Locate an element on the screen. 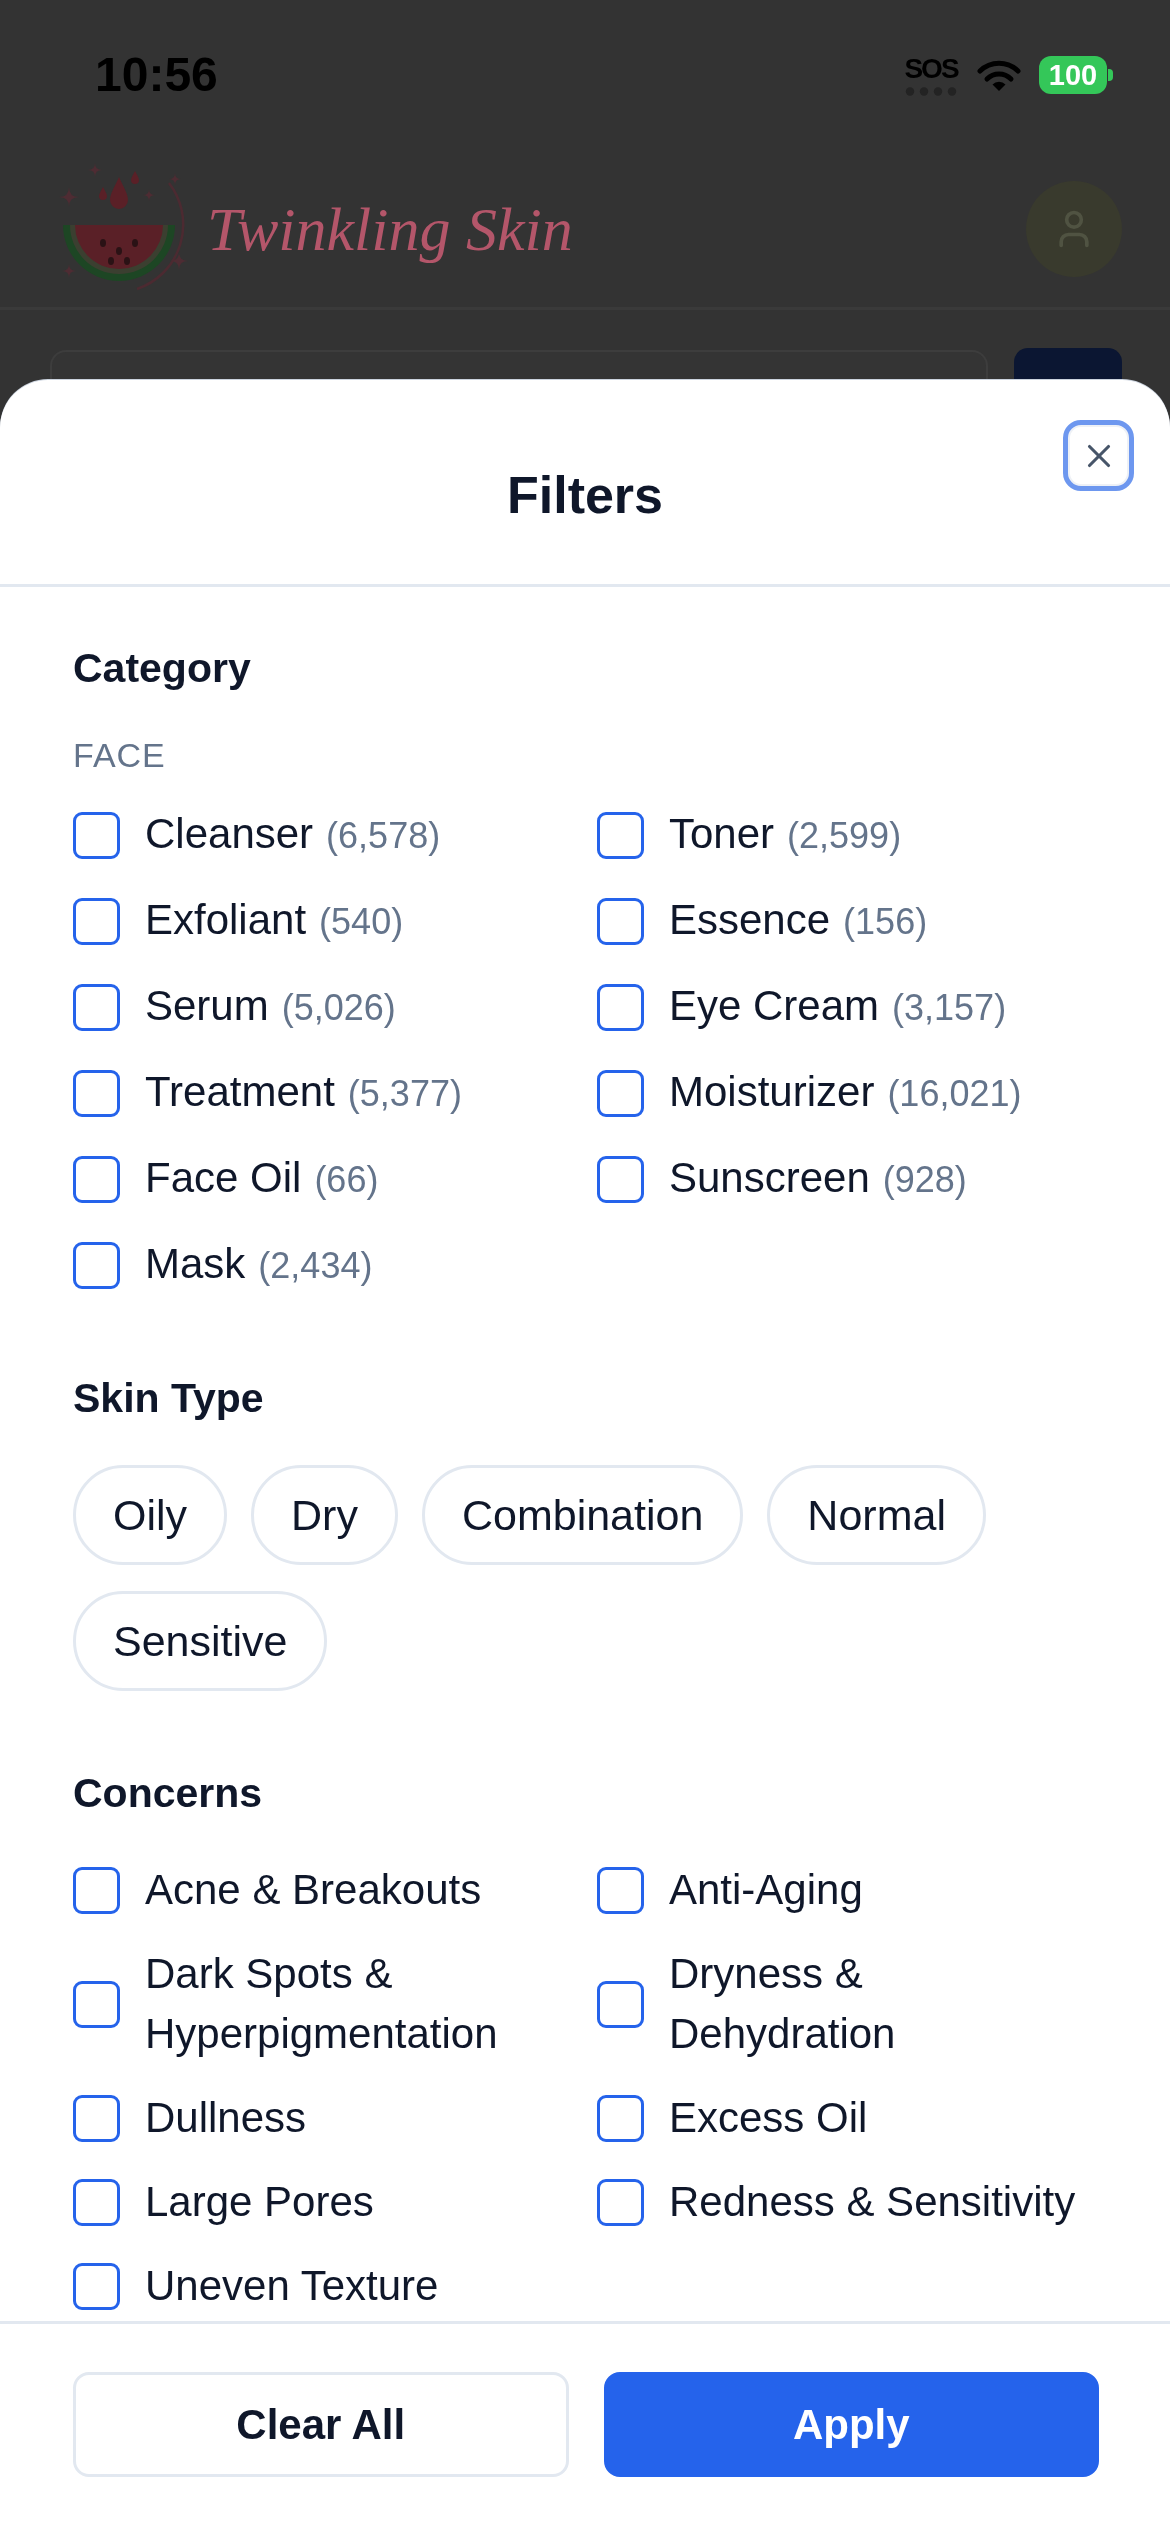 This screenshot has height=2532, width=1170. close-button is located at coordinates (1098, 455).